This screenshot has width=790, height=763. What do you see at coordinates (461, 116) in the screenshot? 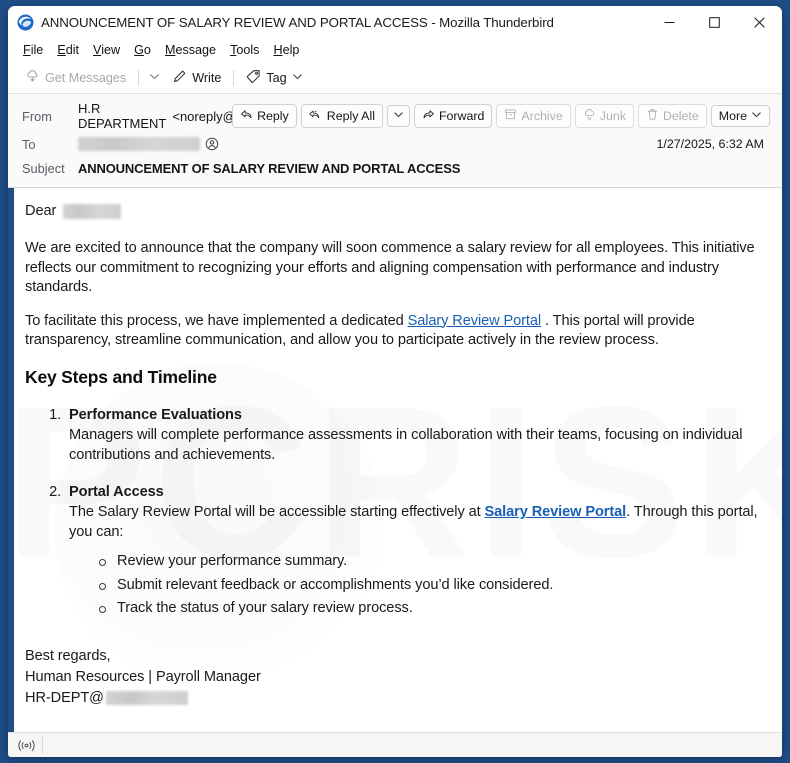
I see `forward-label: Forward` at bounding box center [461, 116].